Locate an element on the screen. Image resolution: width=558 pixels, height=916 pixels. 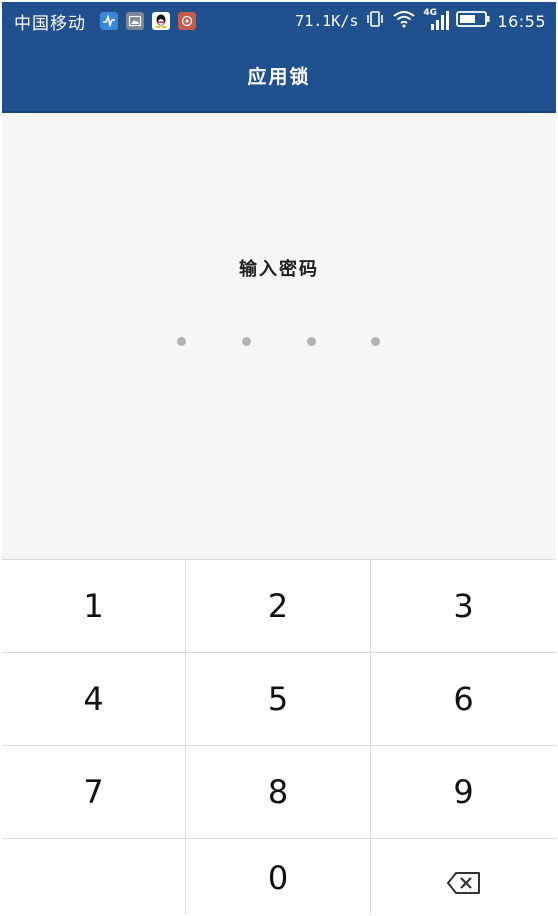
clock: 16:55 is located at coordinates (521, 21).